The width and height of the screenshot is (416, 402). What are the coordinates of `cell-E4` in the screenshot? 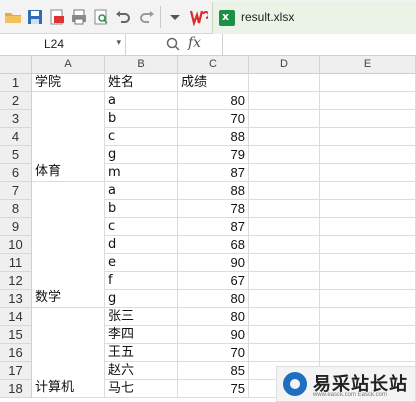 It's located at (368, 137).